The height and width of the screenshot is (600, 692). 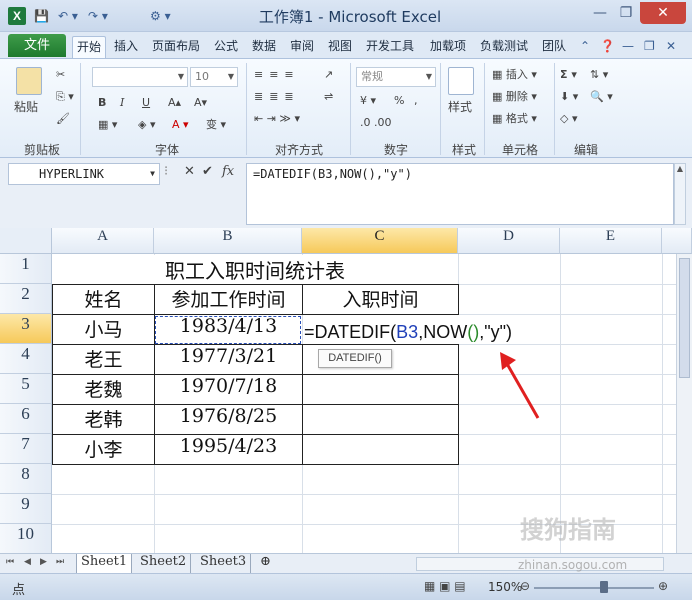 What do you see at coordinates (368, 101) in the screenshot?
I see `currency-icon: ¥ ▾` at bounding box center [368, 101].